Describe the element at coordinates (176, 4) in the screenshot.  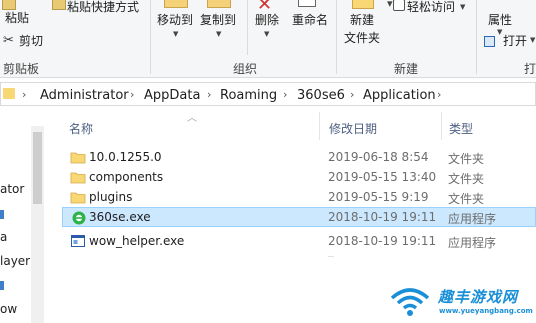
I see `move-to-icon` at that location.